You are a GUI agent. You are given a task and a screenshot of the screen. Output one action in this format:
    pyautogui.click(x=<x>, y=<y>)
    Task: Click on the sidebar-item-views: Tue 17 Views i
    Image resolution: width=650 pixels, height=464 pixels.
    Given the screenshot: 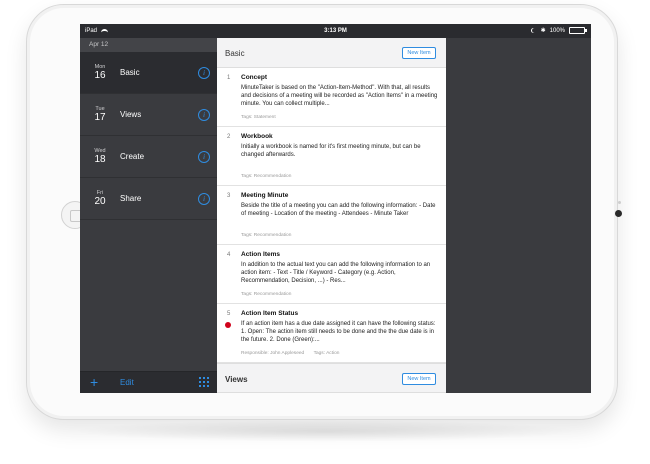 What is the action you would take?
    pyautogui.click(x=148, y=115)
    